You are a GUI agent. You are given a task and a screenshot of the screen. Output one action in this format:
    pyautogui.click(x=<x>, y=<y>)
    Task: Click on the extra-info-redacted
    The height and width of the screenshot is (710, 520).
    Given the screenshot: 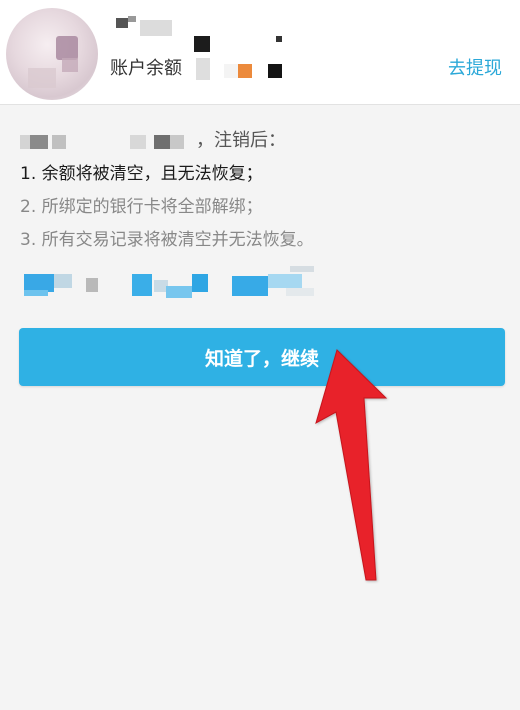 What is the action you would take?
    pyautogui.click(x=180, y=285)
    